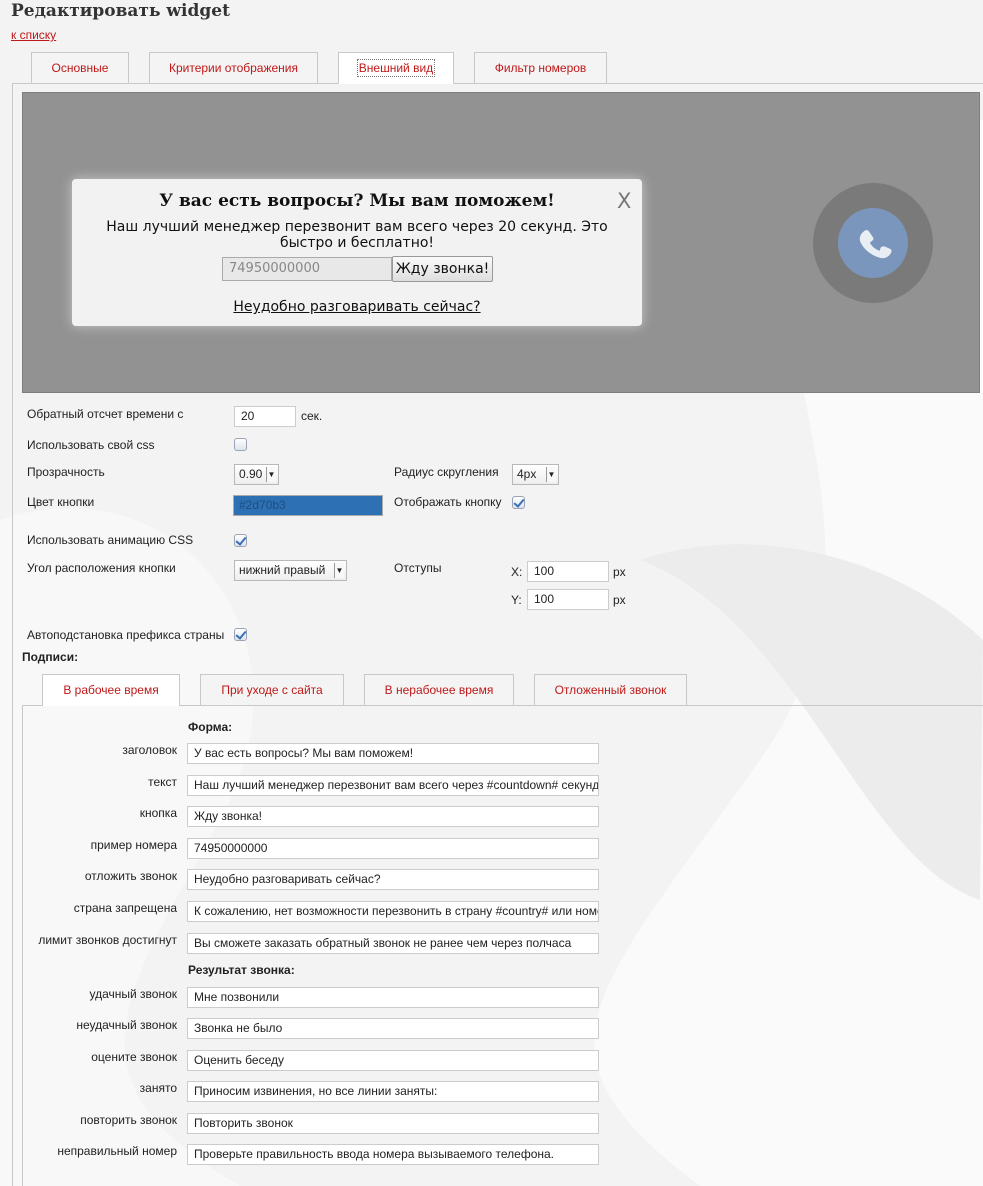 Image resolution: width=983 pixels, height=1186 pixels. Describe the element at coordinates (240, 540) in the screenshot. I see `css-animation-checkbox` at that location.